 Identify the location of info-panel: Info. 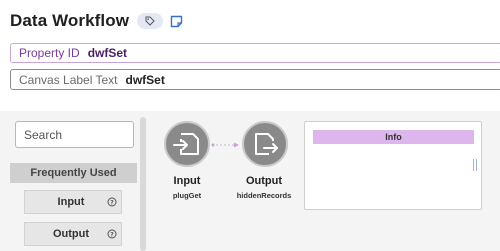
(393, 165).